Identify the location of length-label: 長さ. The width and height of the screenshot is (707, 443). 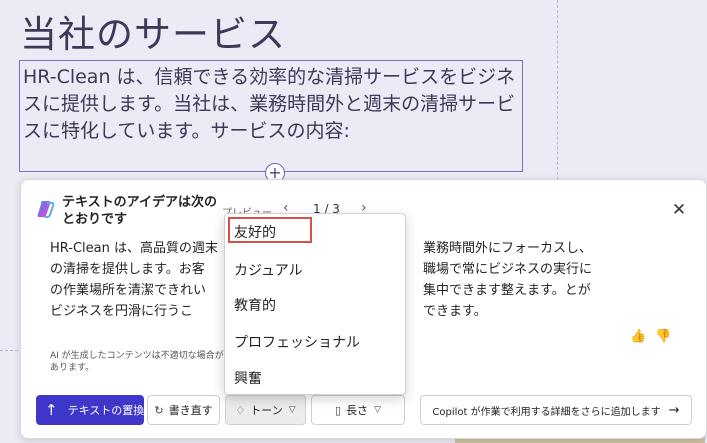
(357, 410).